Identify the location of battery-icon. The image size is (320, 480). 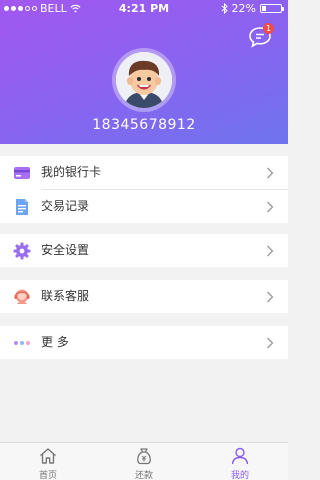
(272, 8).